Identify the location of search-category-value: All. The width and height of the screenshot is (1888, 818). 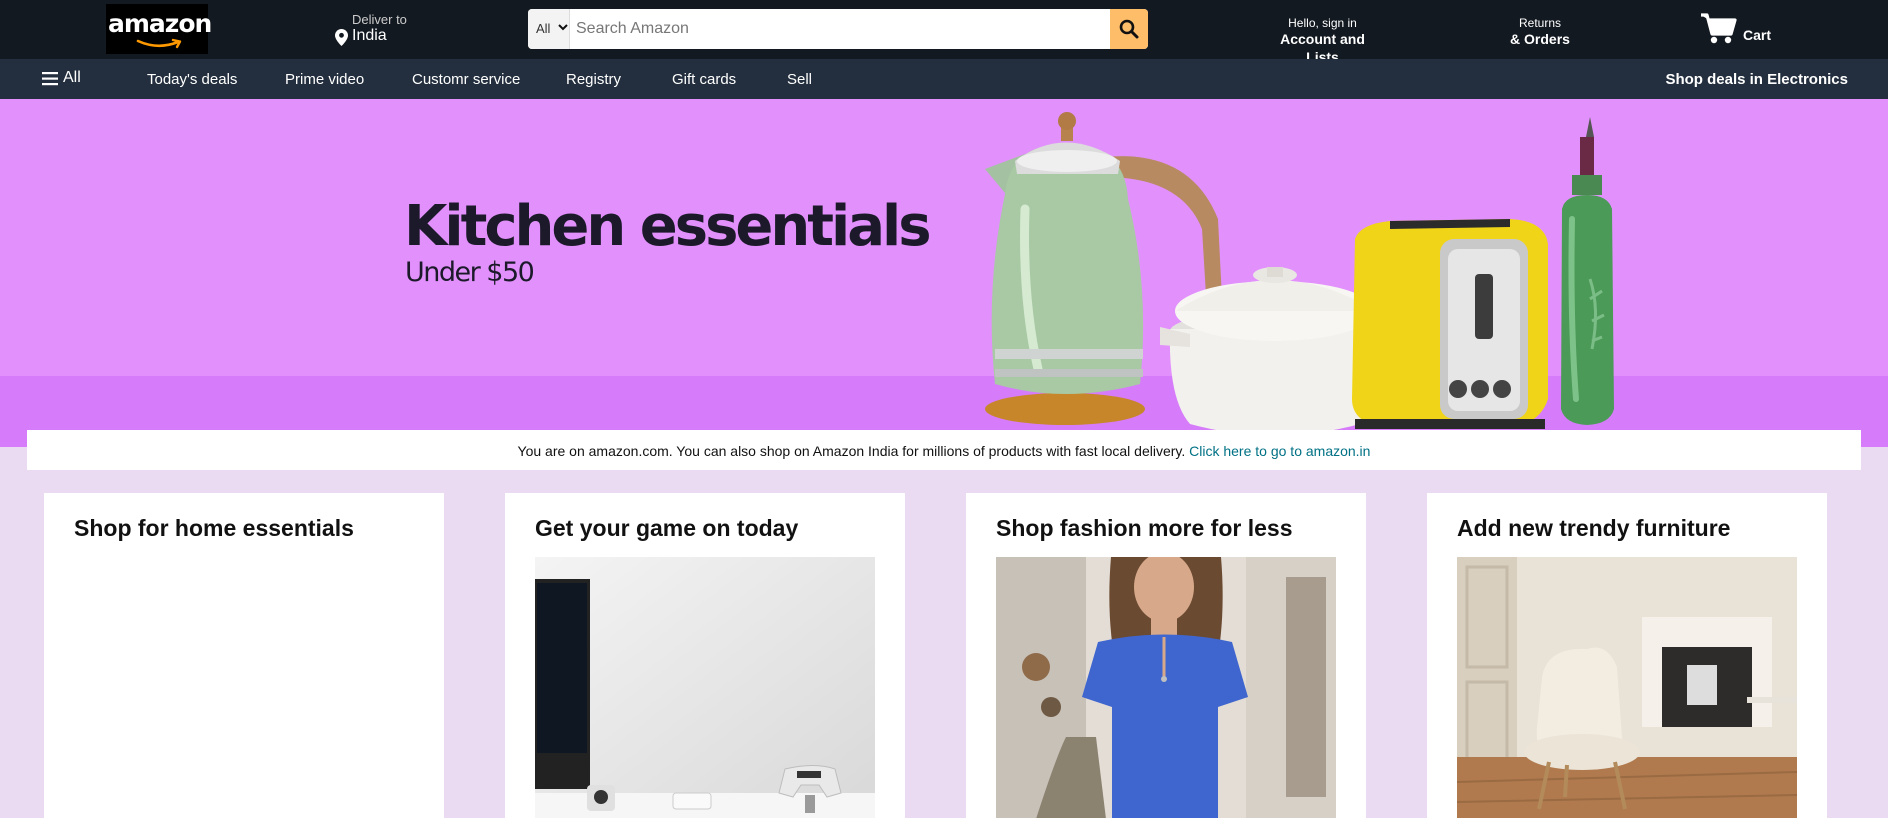
(543, 28).